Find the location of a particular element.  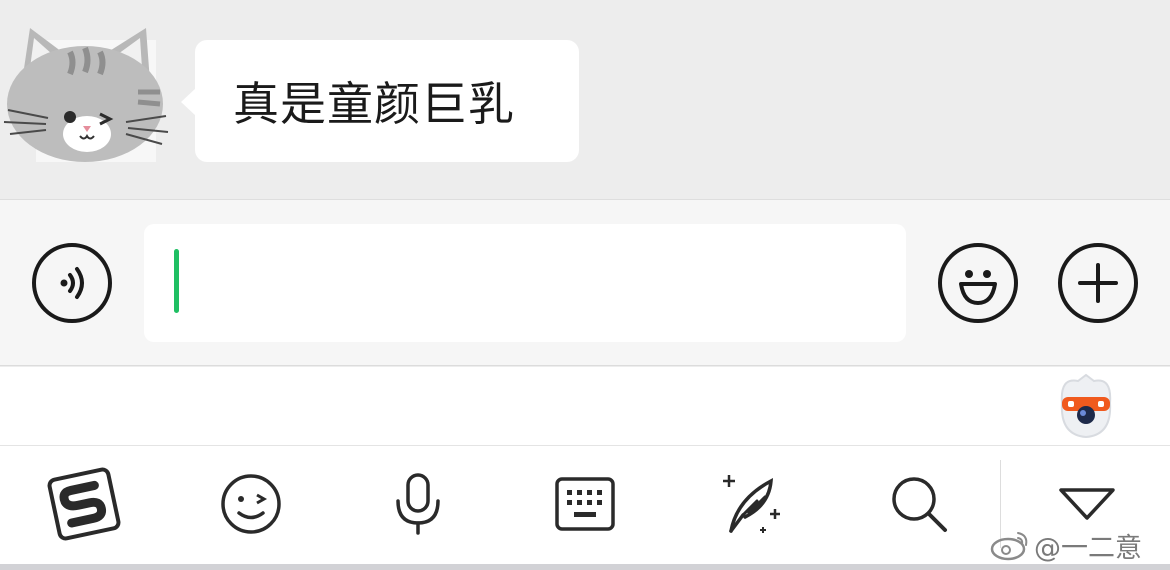

screen-bottom-edge is located at coordinates (585, 567).